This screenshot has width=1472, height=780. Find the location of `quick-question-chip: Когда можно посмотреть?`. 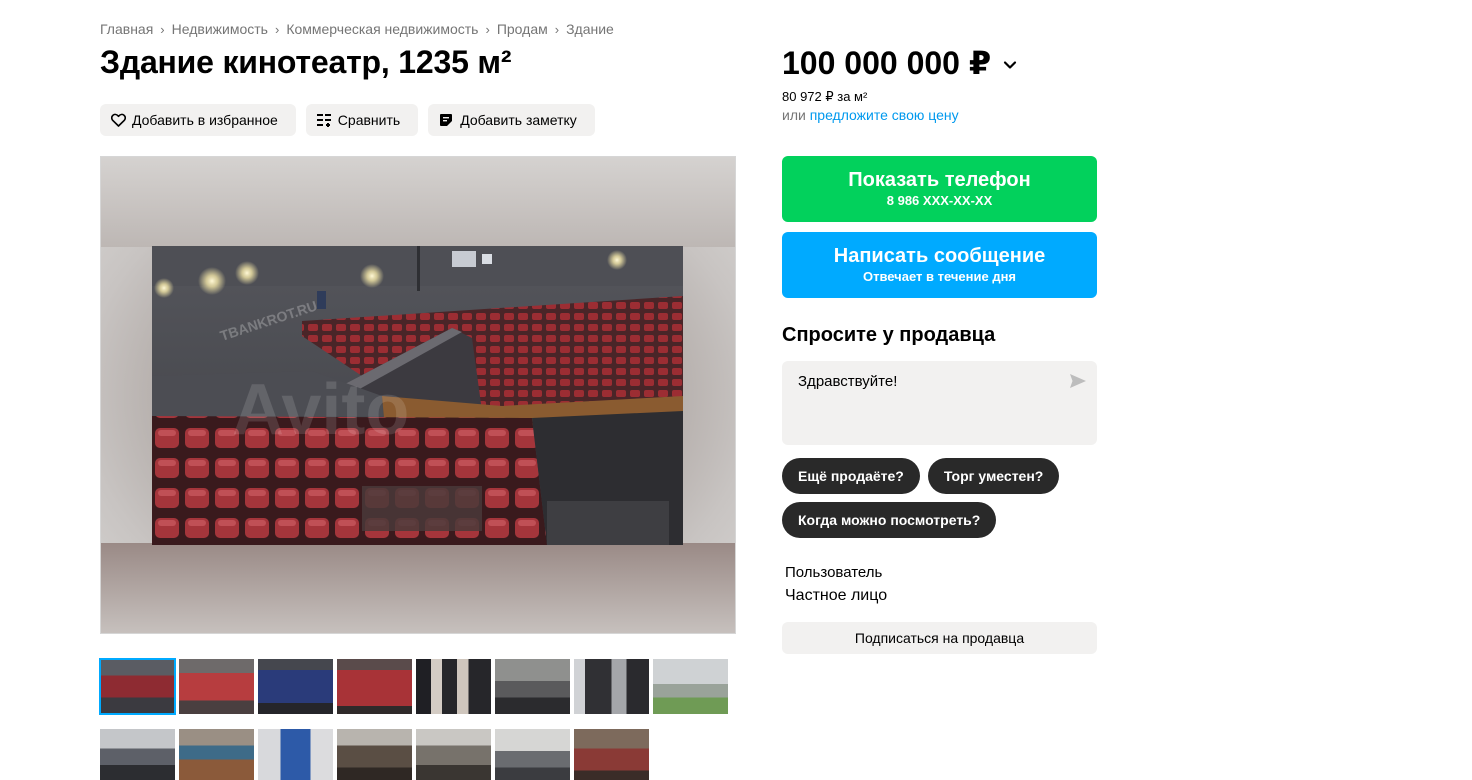

quick-question-chip: Когда можно посмотреть? is located at coordinates (889, 520).